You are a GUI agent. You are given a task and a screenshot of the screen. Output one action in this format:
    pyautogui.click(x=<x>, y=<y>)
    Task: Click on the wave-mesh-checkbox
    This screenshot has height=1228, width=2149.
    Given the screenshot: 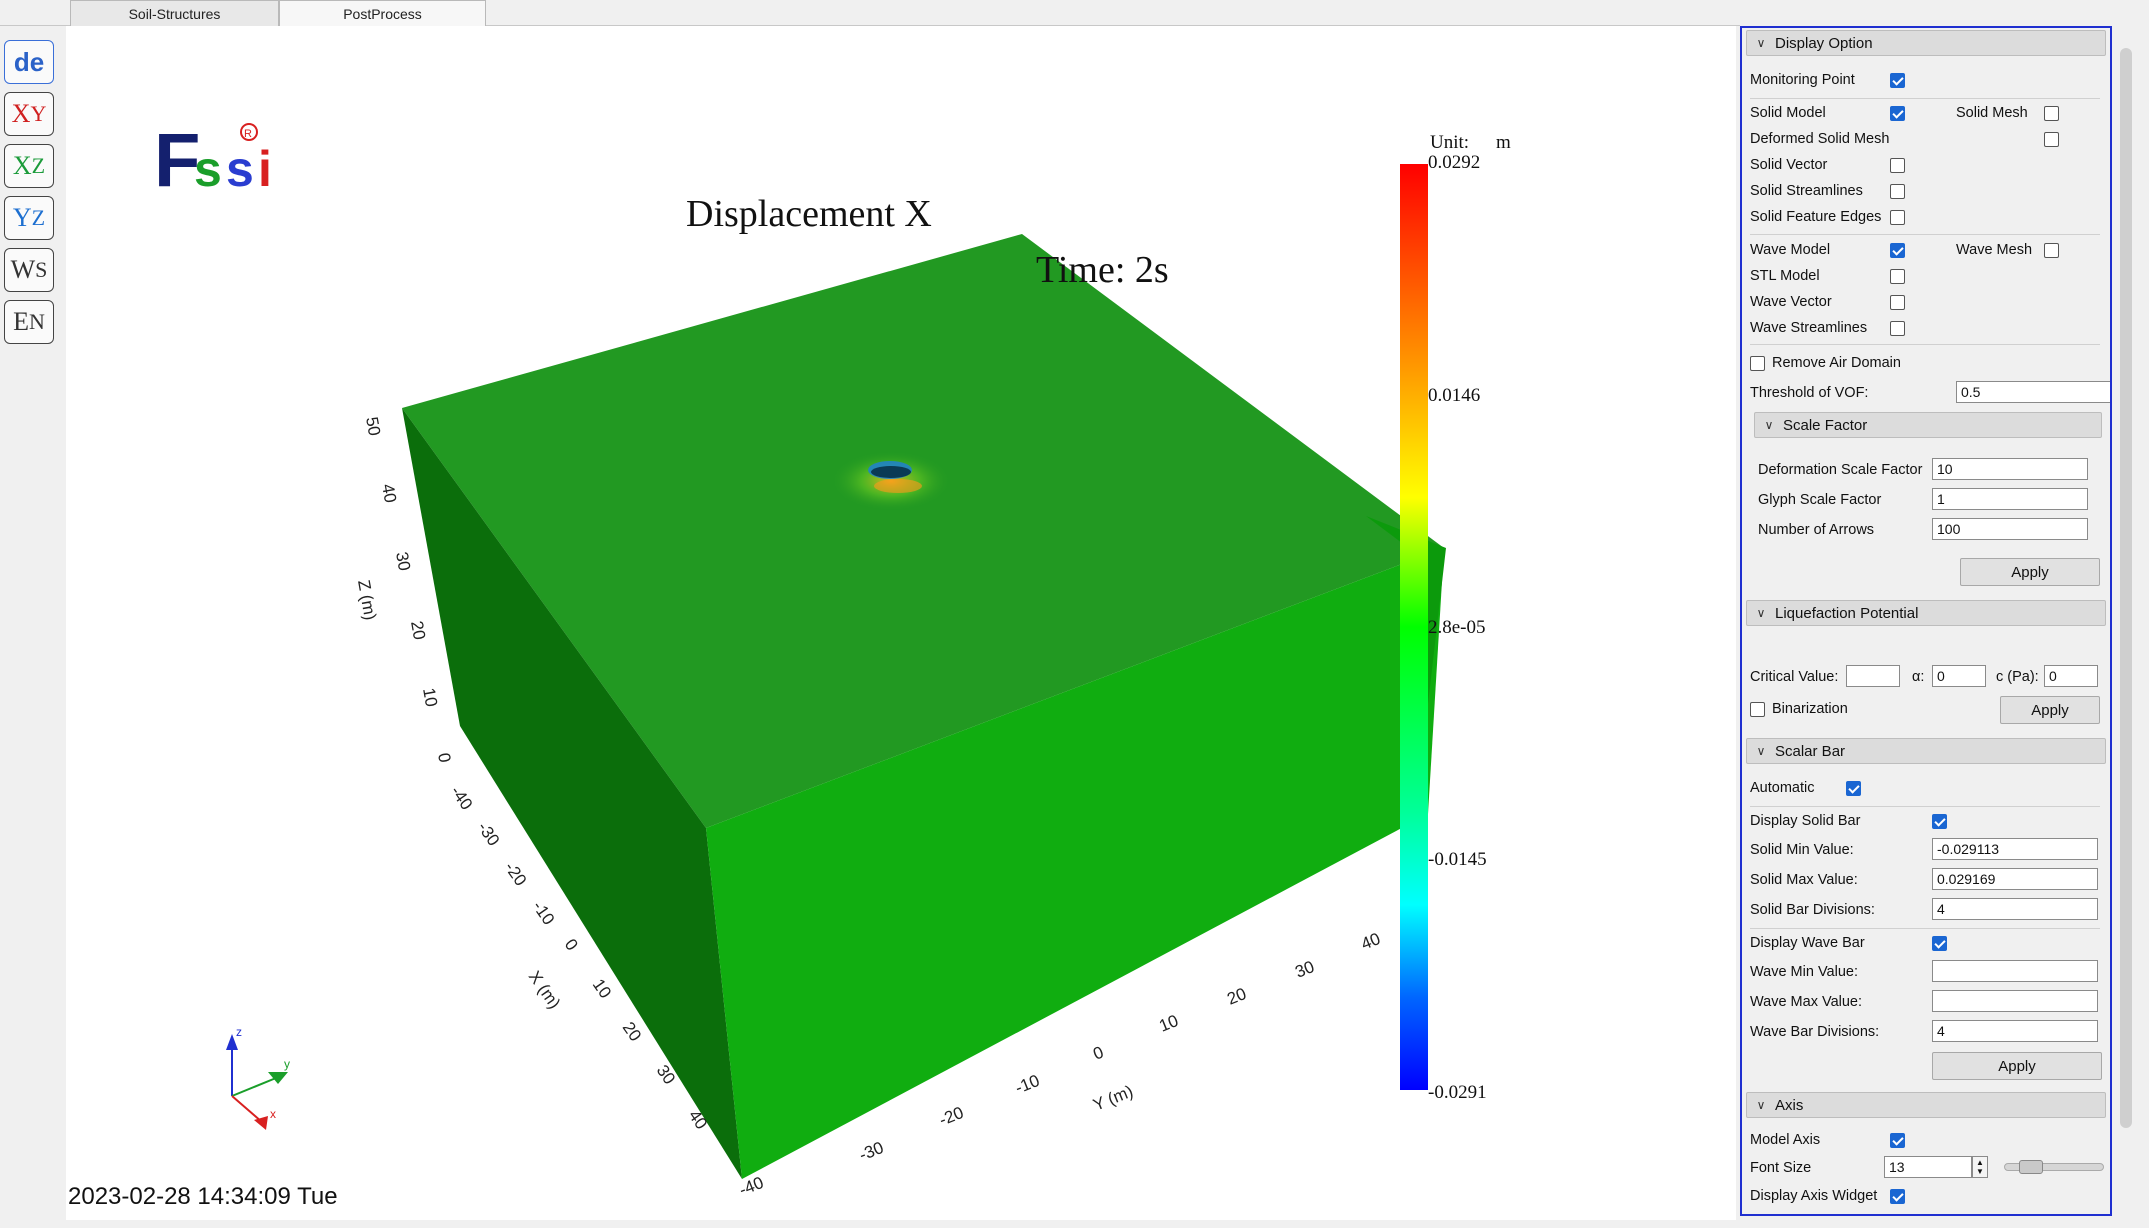 What is the action you would take?
    pyautogui.click(x=2051, y=250)
    